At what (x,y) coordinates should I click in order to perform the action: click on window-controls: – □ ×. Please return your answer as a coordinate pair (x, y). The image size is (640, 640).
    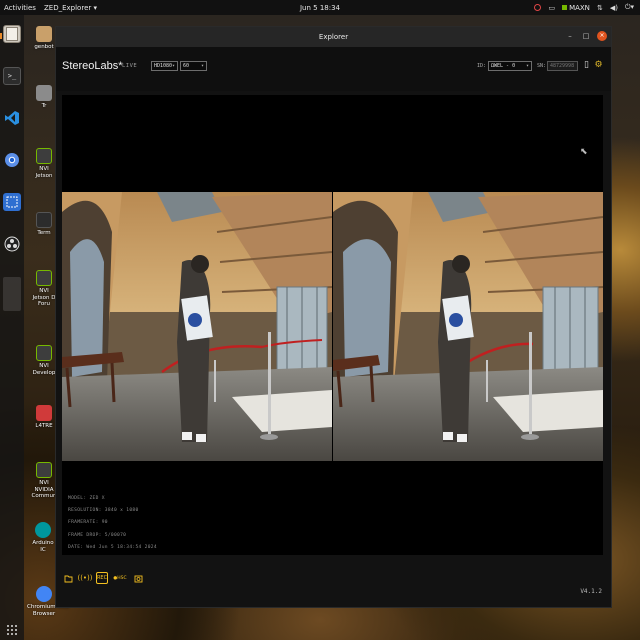
    Looking at the image, I should click on (586, 36).